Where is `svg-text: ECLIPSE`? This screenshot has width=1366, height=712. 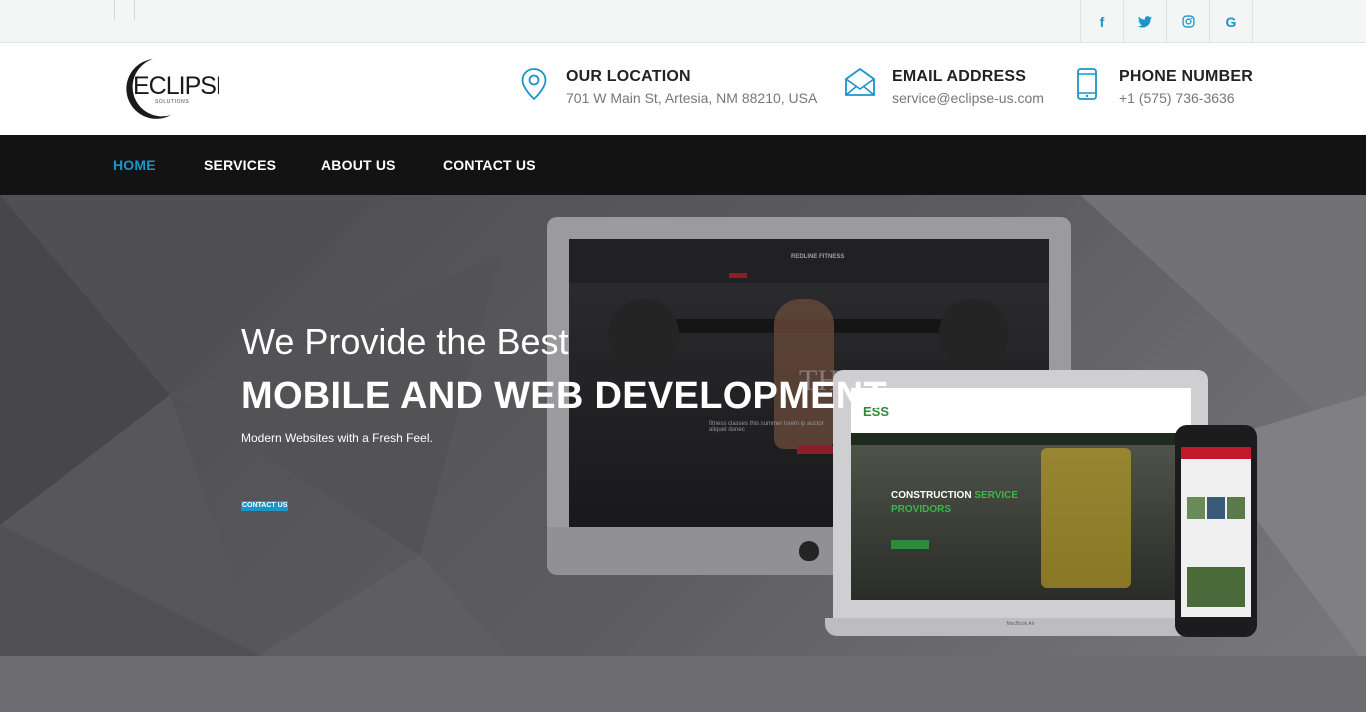 svg-text: ECLIPSE is located at coordinates (176, 86).